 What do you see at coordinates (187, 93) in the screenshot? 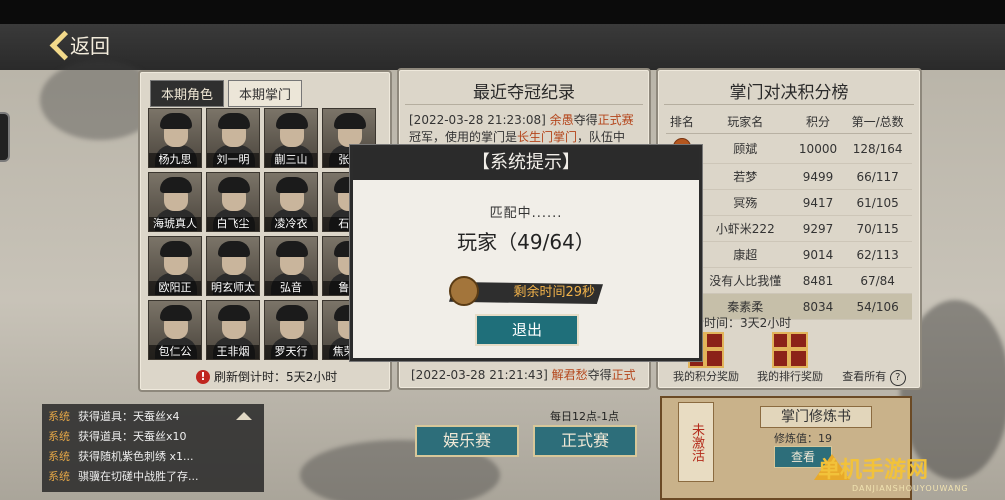
I see `tab-current-characters: 本期角色` at bounding box center [187, 93].